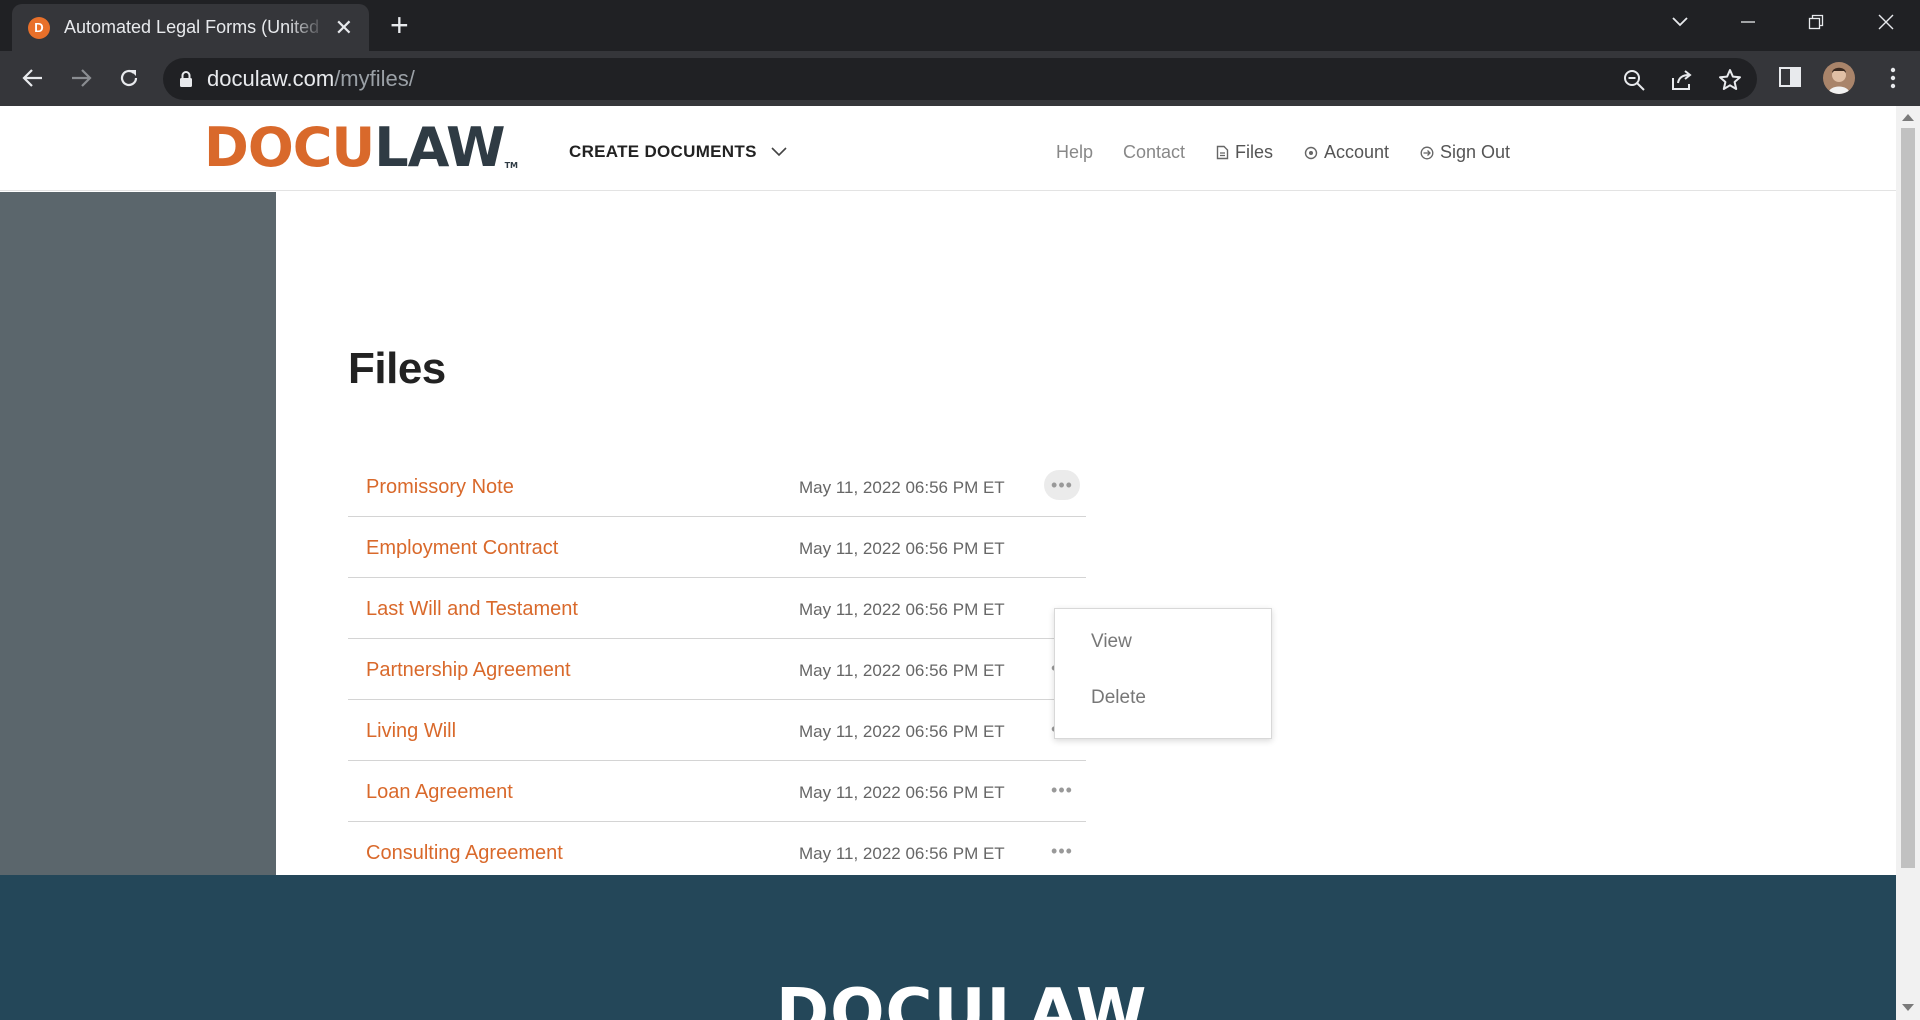  I want to click on lock-icon, so click(186, 79).